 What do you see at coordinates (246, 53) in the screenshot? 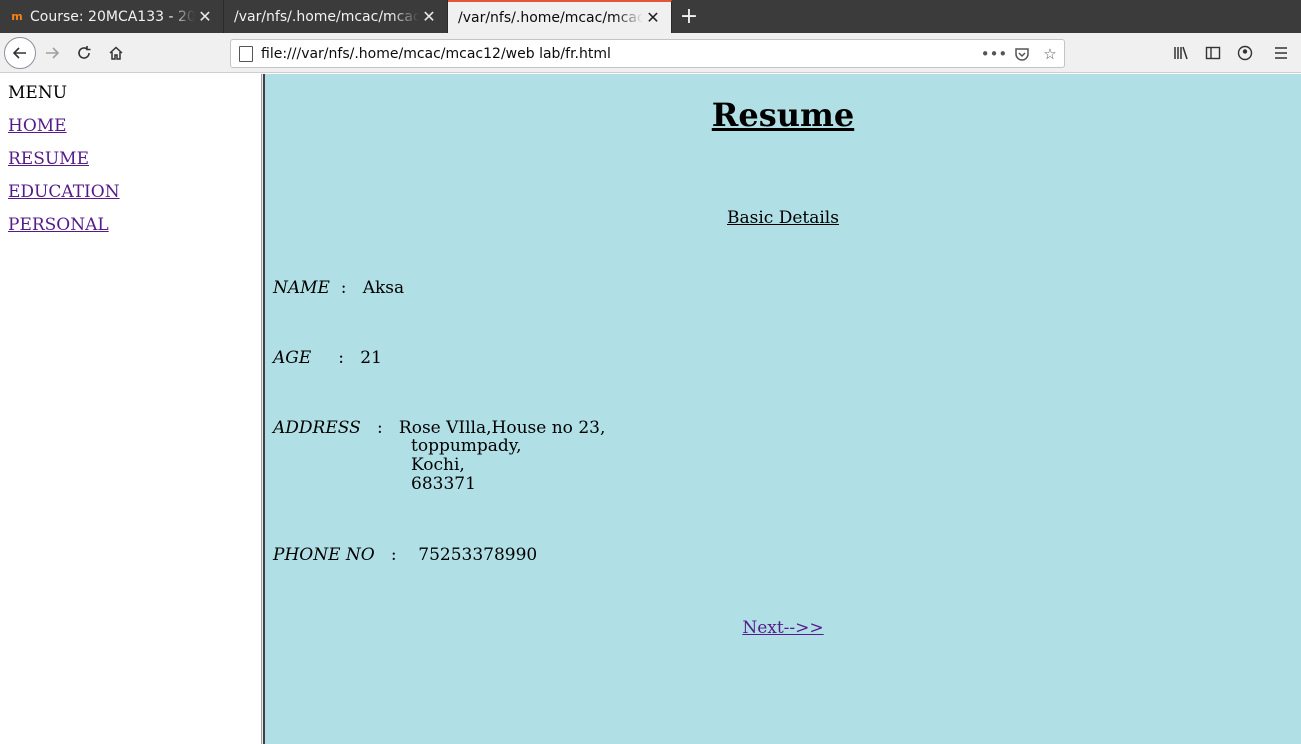
I see `page-icon` at bounding box center [246, 53].